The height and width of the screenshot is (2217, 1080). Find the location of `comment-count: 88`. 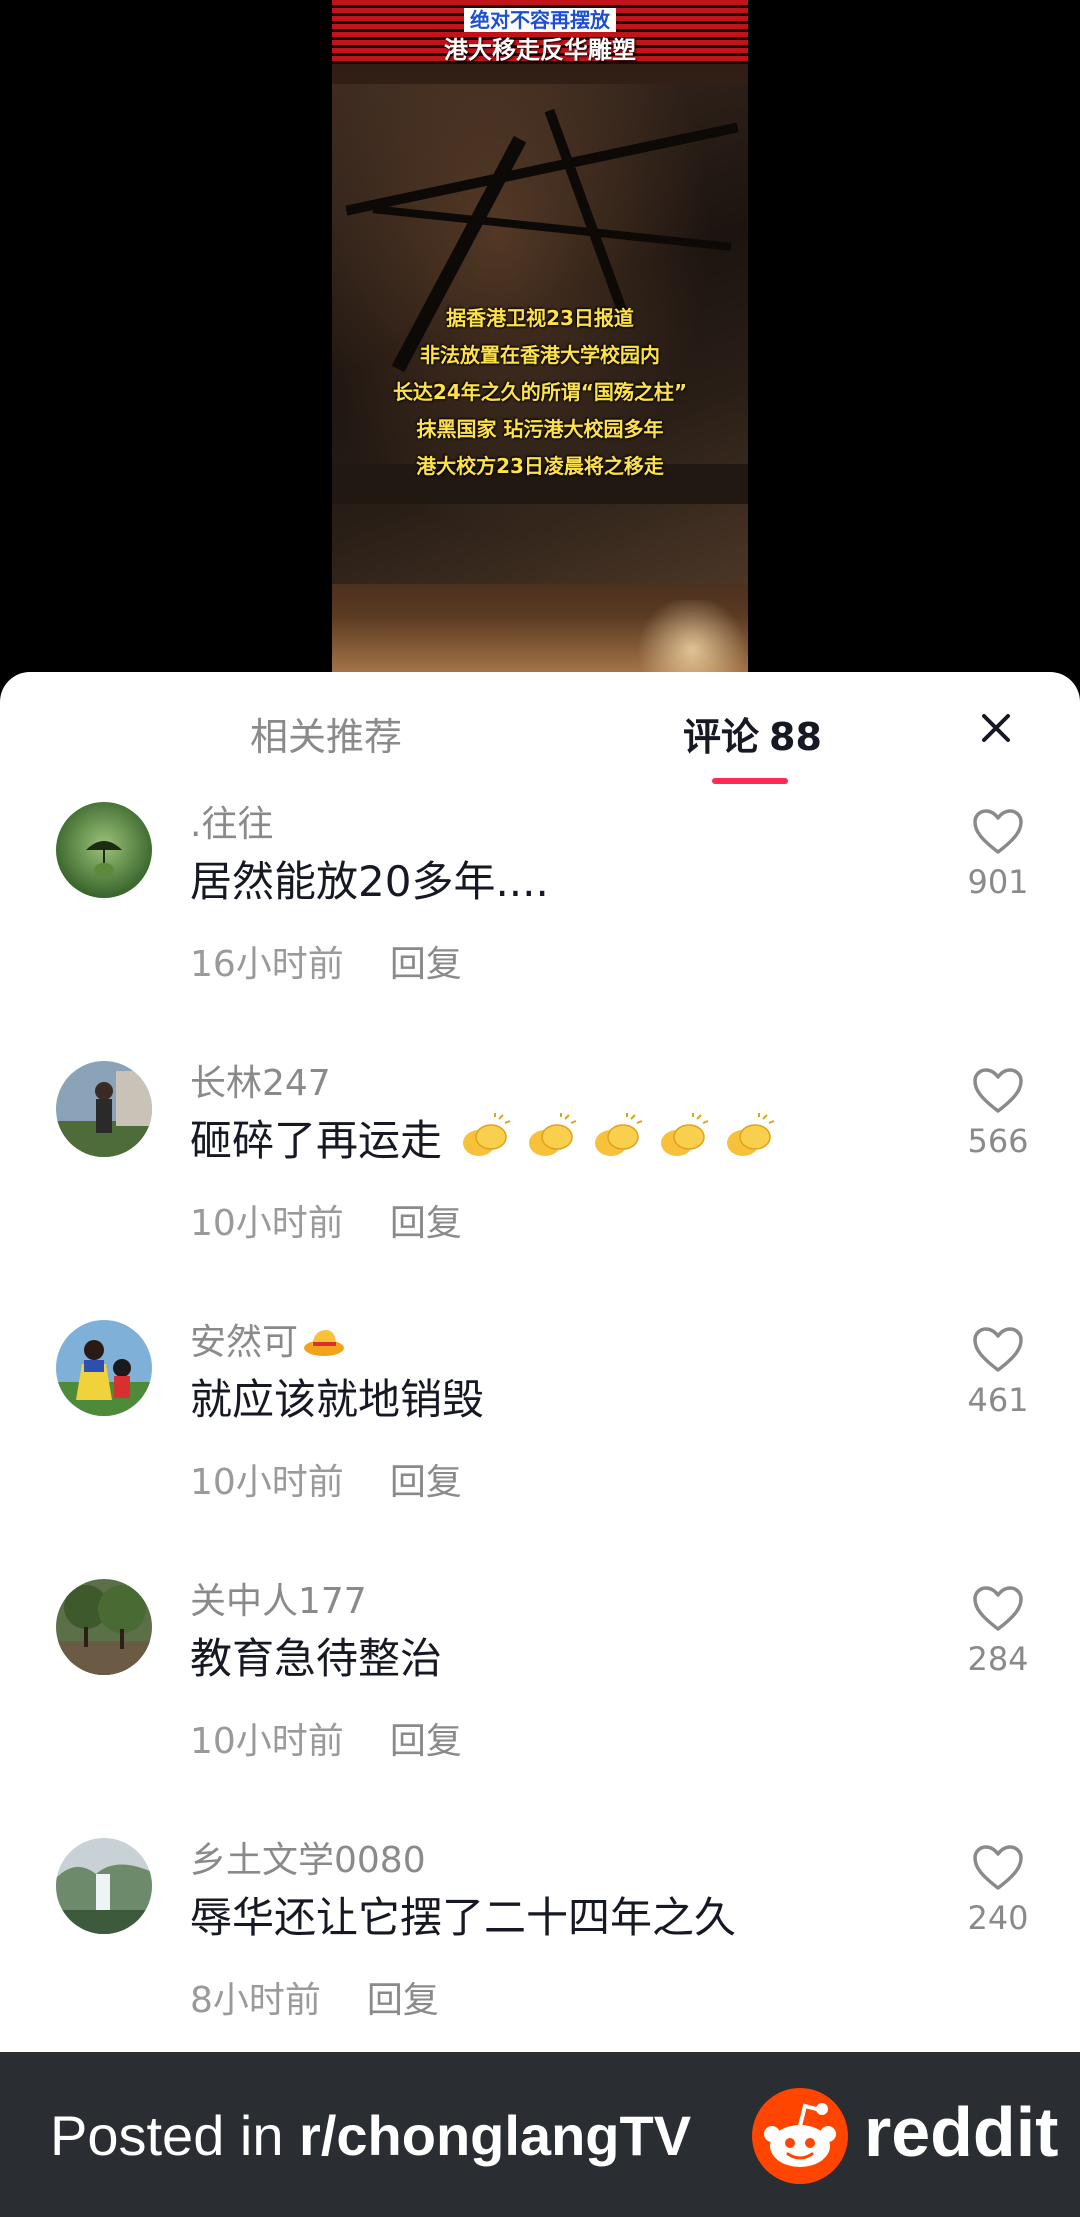

comment-count: 88 is located at coordinates (795, 737).